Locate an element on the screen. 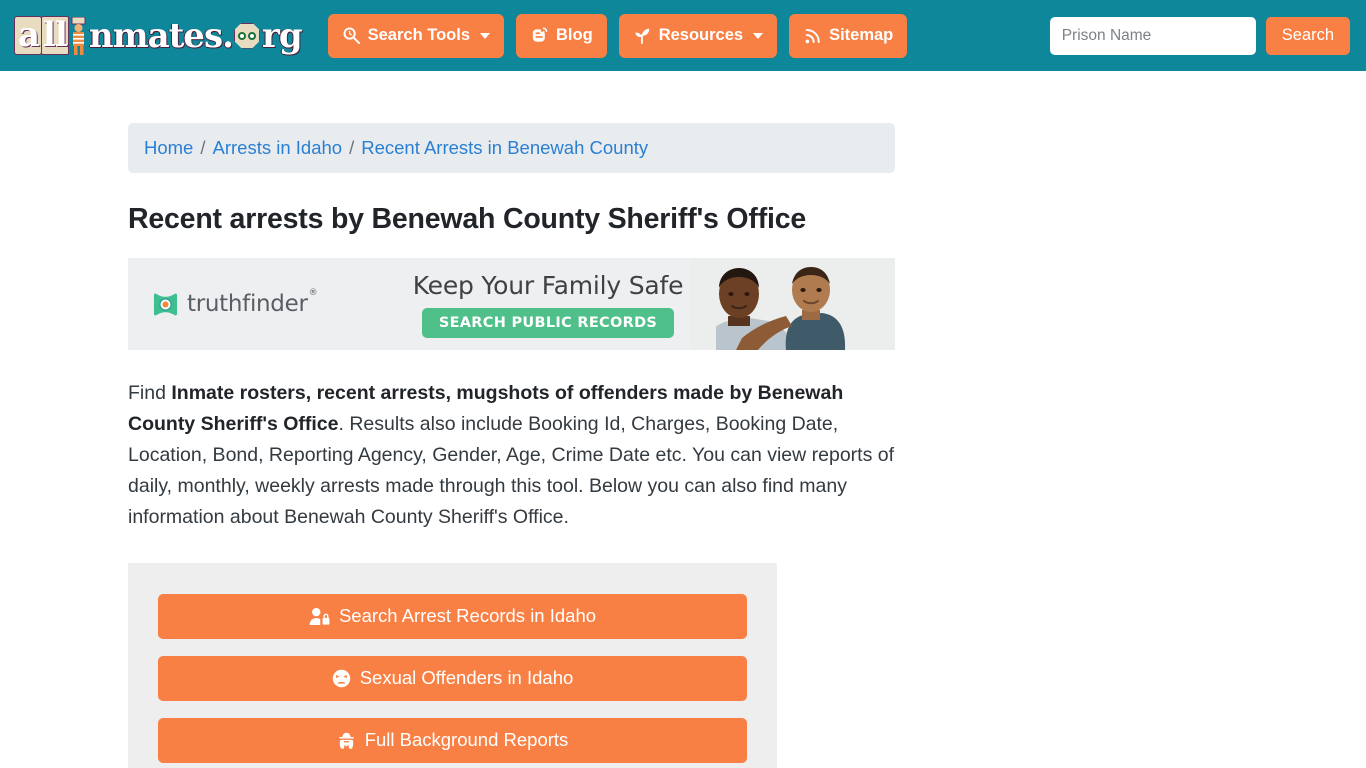  prisoner-figure-icon is located at coordinates (78, 35).